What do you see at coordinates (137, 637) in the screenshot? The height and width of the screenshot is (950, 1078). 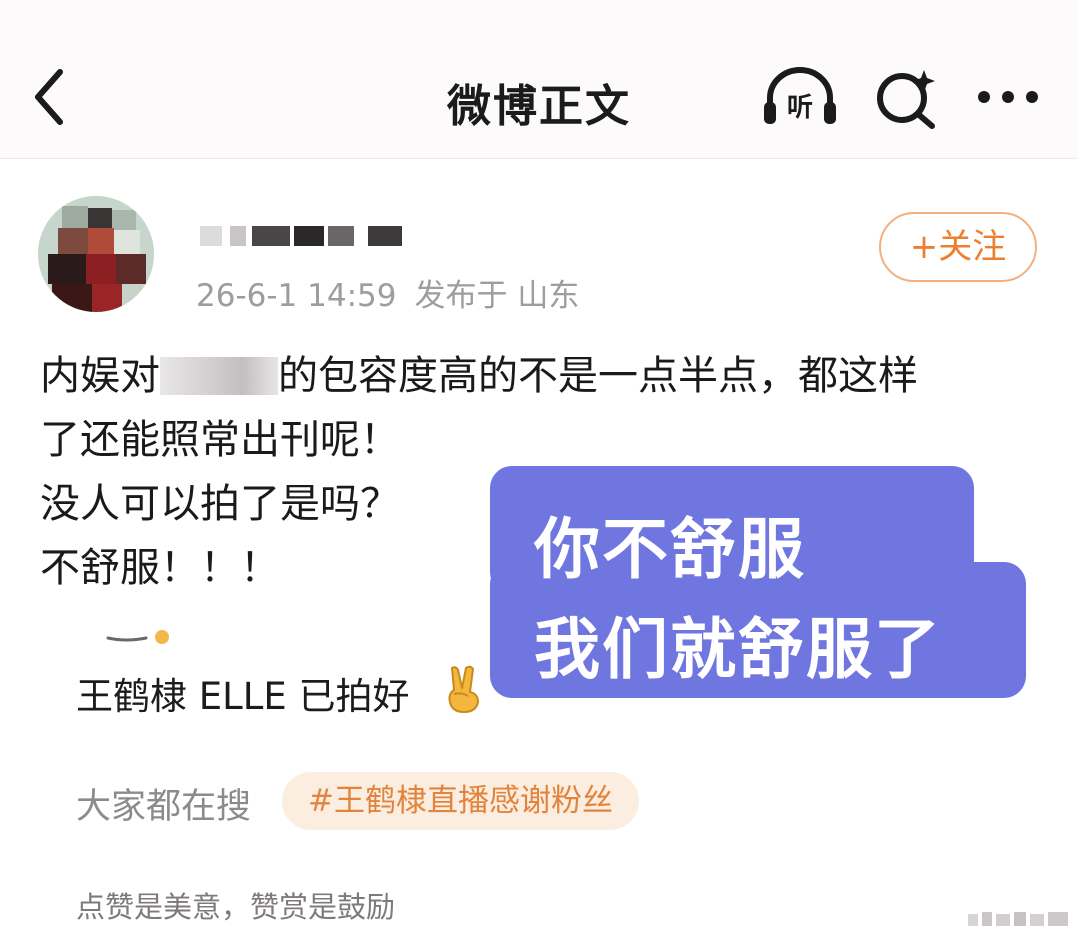 I see `cropped-content-fragment` at bounding box center [137, 637].